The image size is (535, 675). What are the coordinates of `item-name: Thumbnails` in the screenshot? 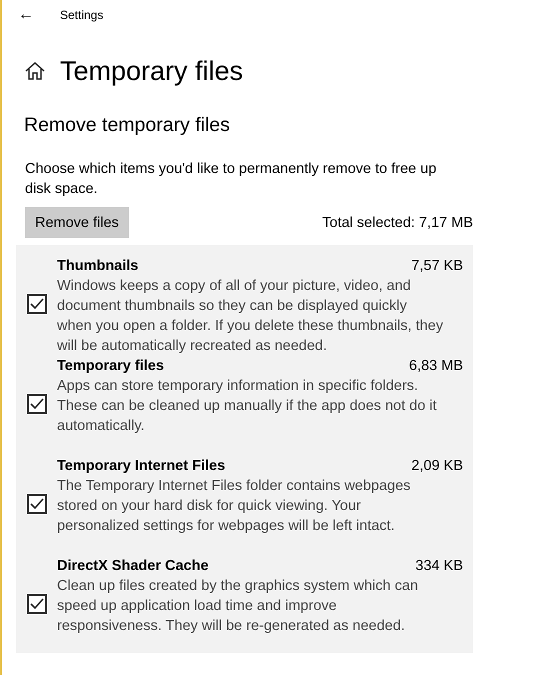 It's located at (97, 266).